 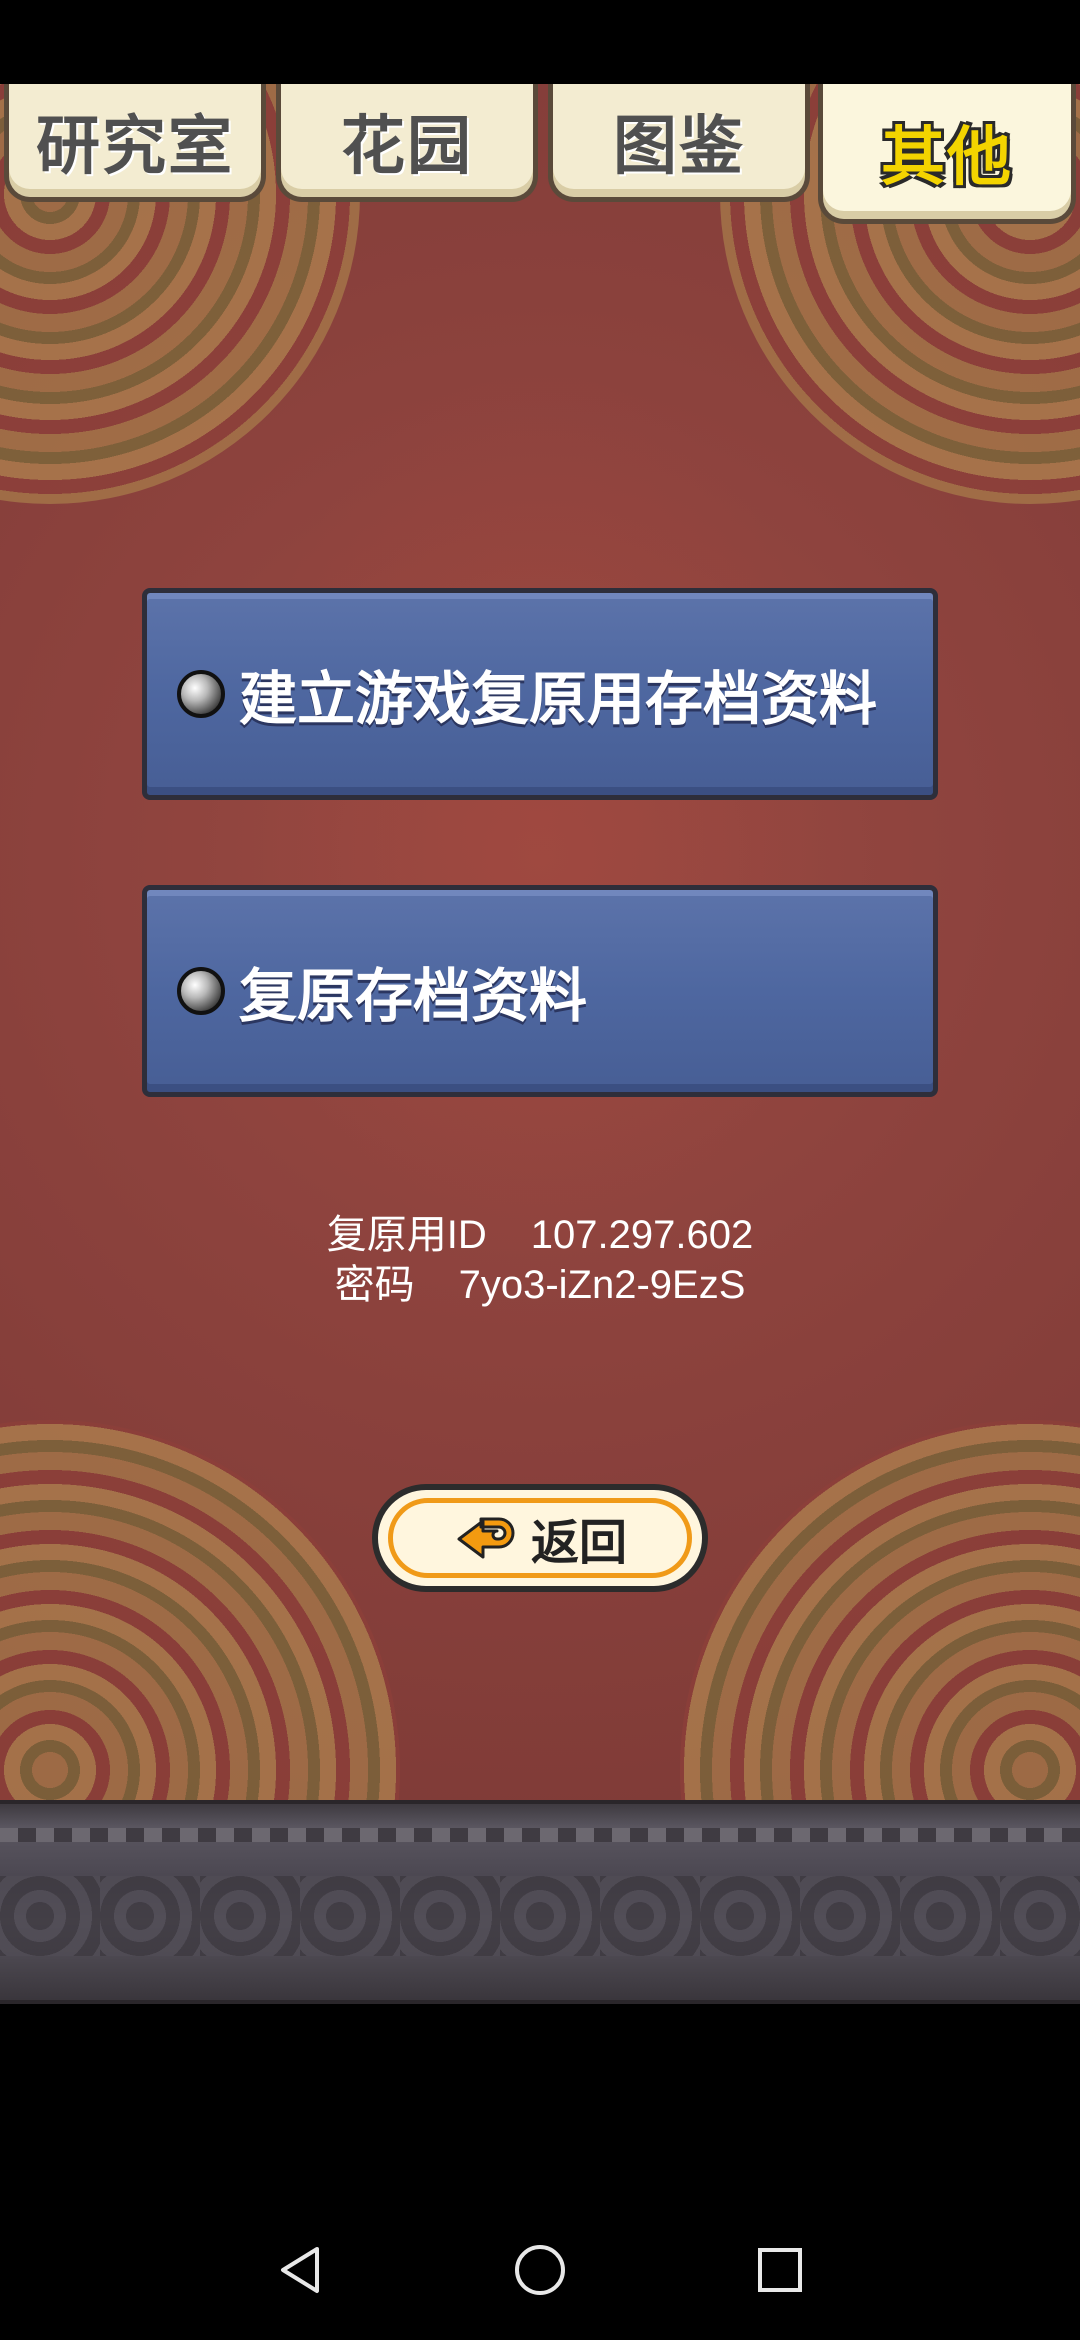 What do you see at coordinates (135, 143) in the screenshot?
I see `tab-laboratory: 研究室` at bounding box center [135, 143].